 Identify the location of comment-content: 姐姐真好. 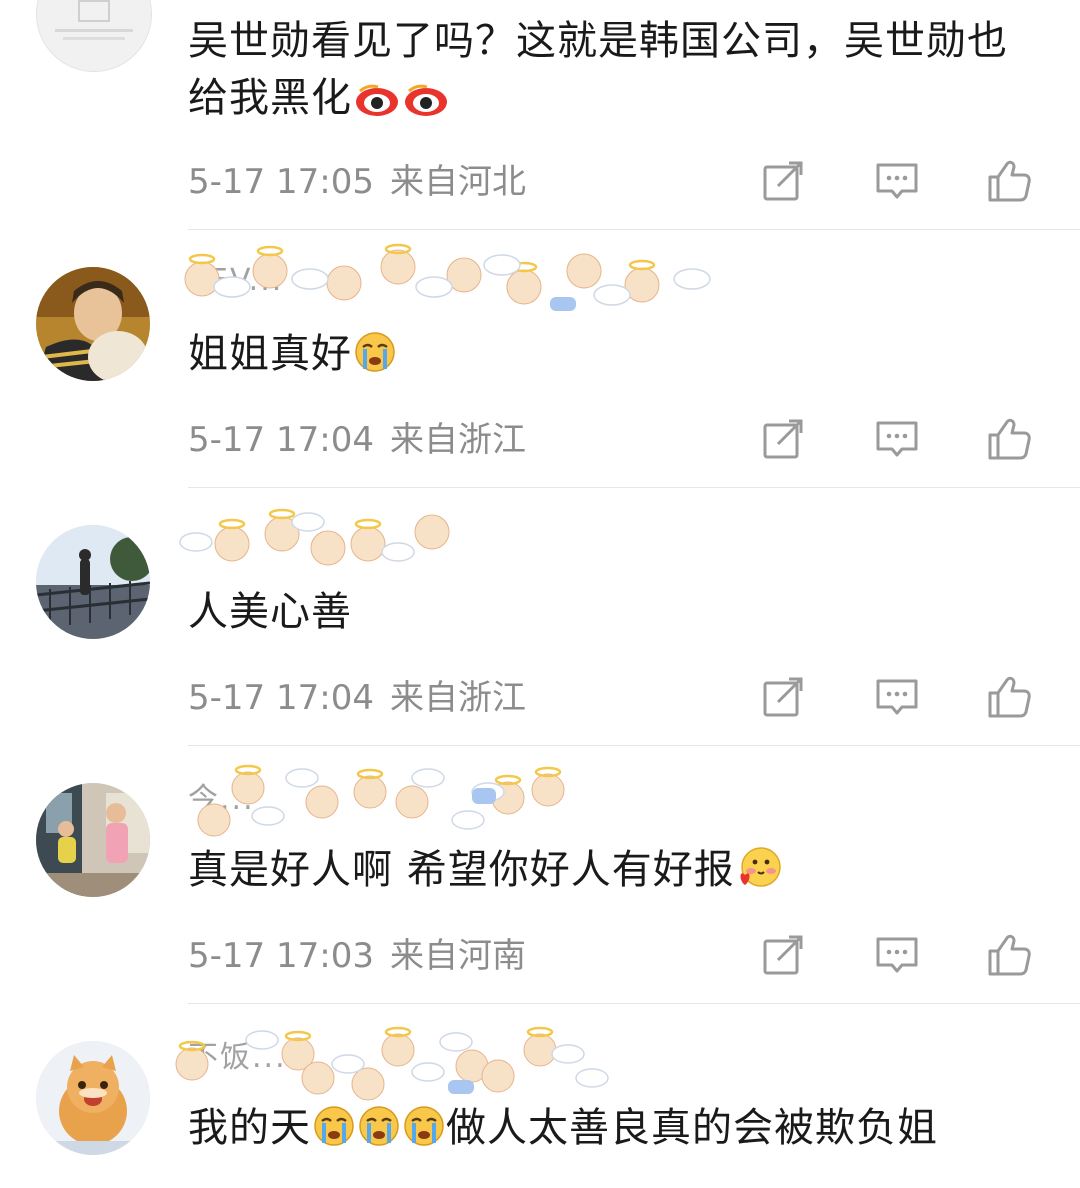
(618, 354).